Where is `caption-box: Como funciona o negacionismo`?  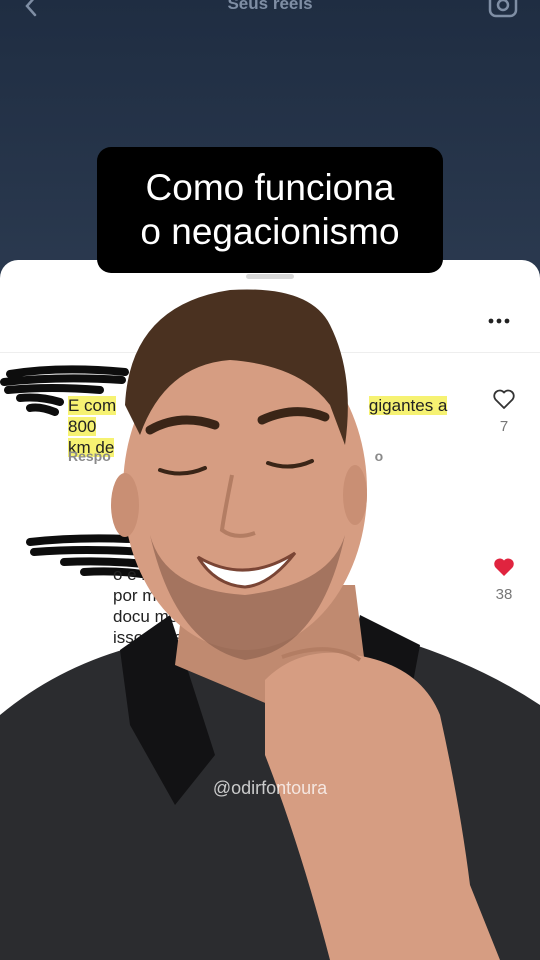 caption-box: Como funciona o negacionismo is located at coordinates (270, 210).